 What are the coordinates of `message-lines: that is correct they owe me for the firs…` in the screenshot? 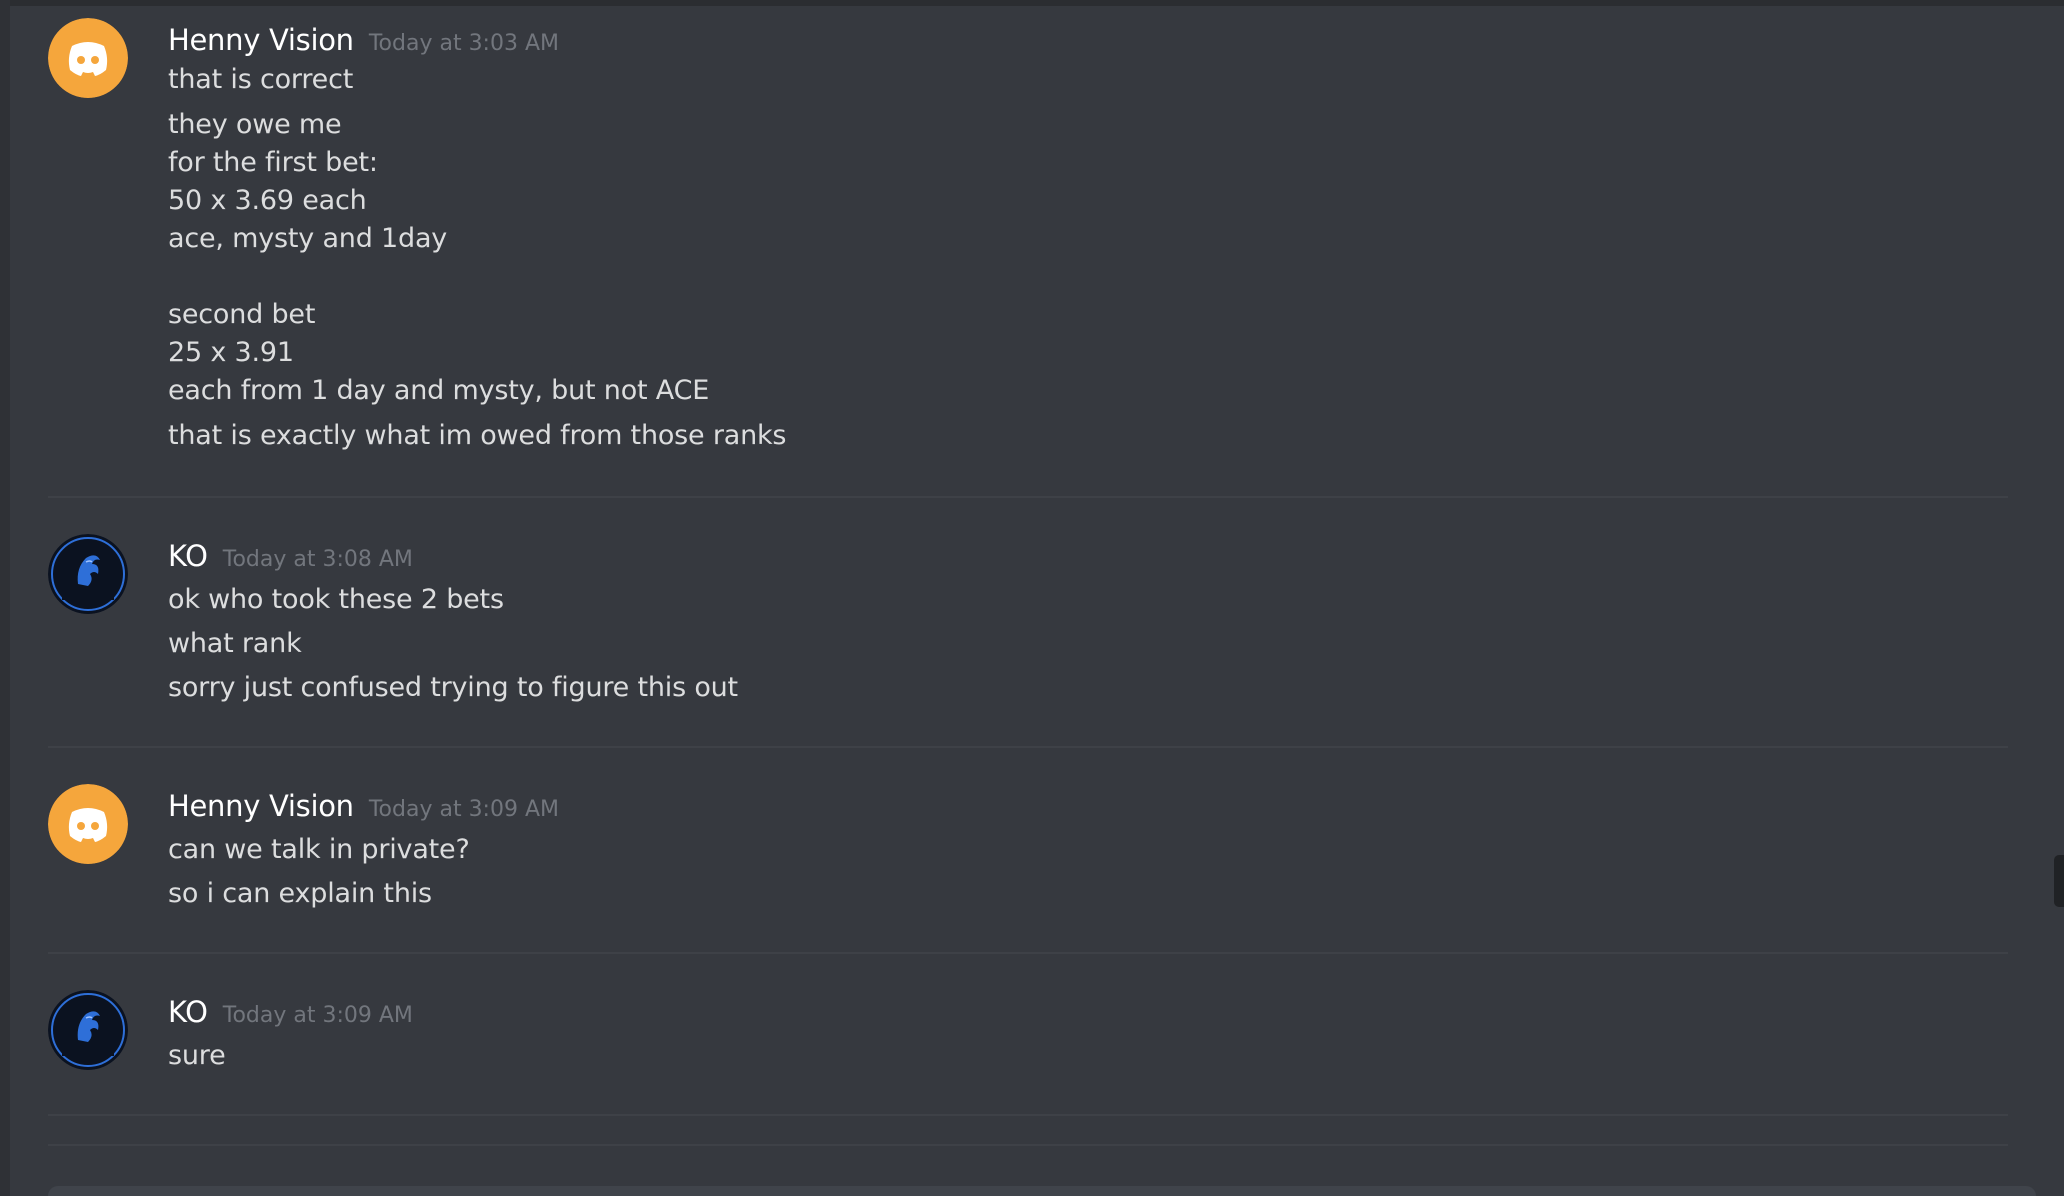 It's located at (477, 260).